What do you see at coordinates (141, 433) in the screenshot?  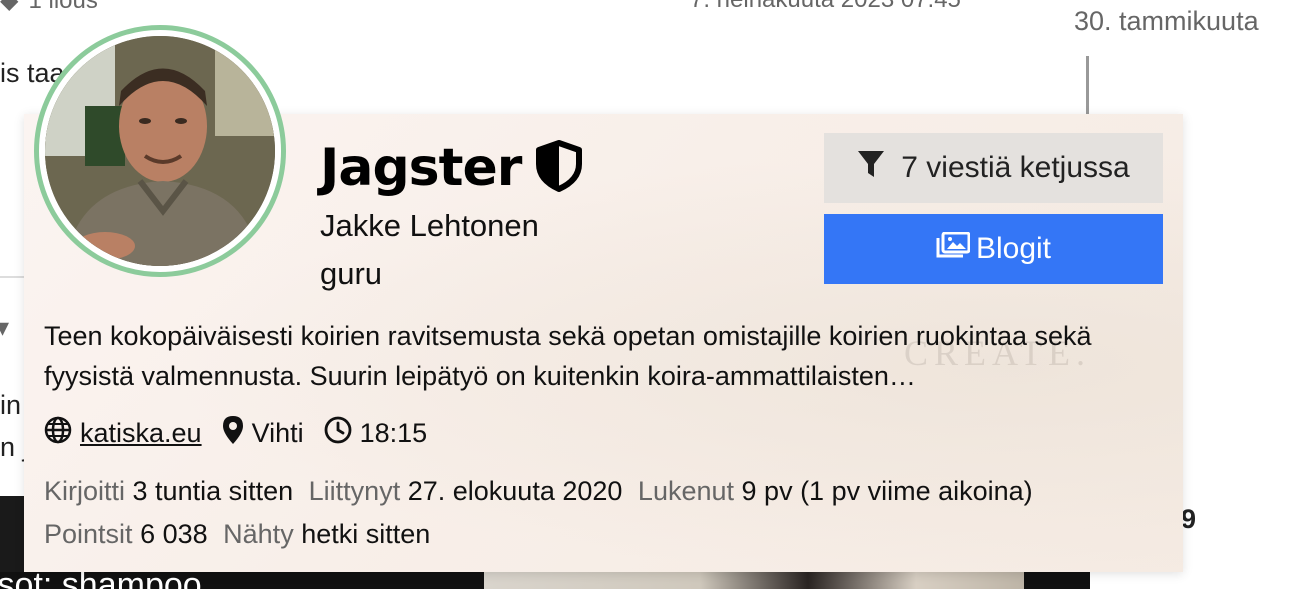 I see `website-link: katiska.eu` at bounding box center [141, 433].